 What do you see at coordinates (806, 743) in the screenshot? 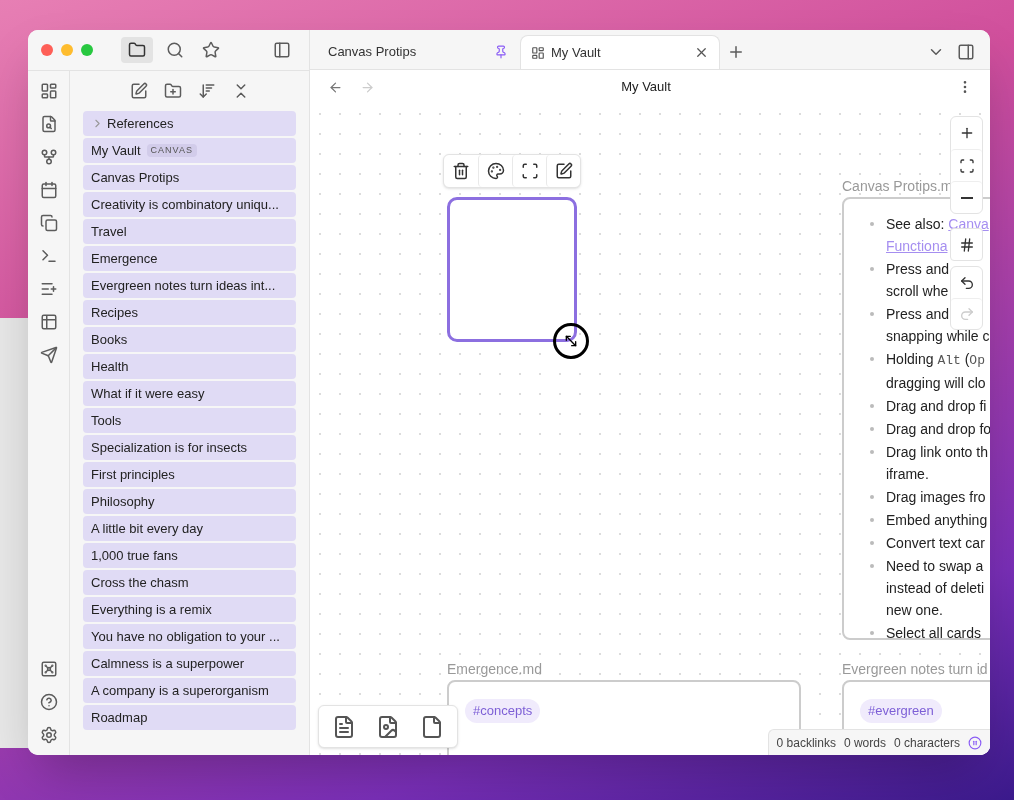
I see `status-text: 0 backlinks` at bounding box center [806, 743].